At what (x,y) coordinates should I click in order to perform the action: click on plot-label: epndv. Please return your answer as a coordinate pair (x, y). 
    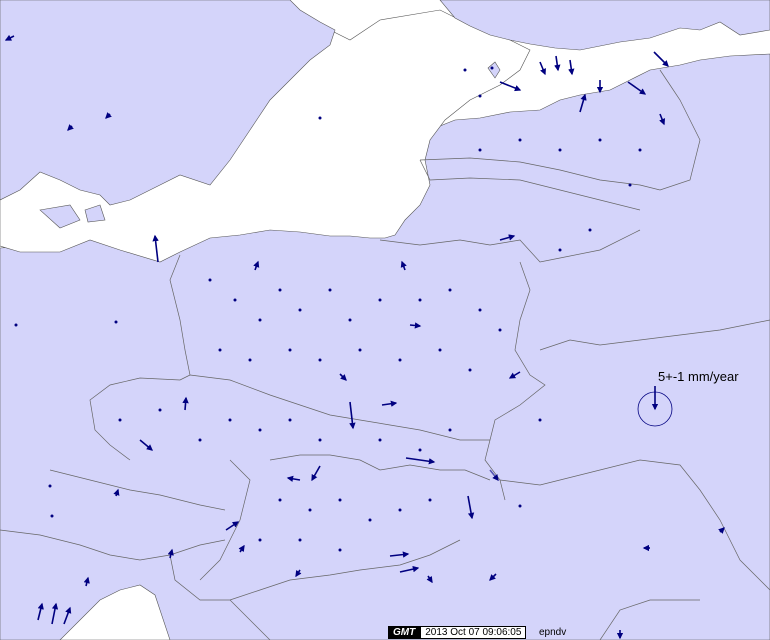
    Looking at the image, I should click on (553, 632).